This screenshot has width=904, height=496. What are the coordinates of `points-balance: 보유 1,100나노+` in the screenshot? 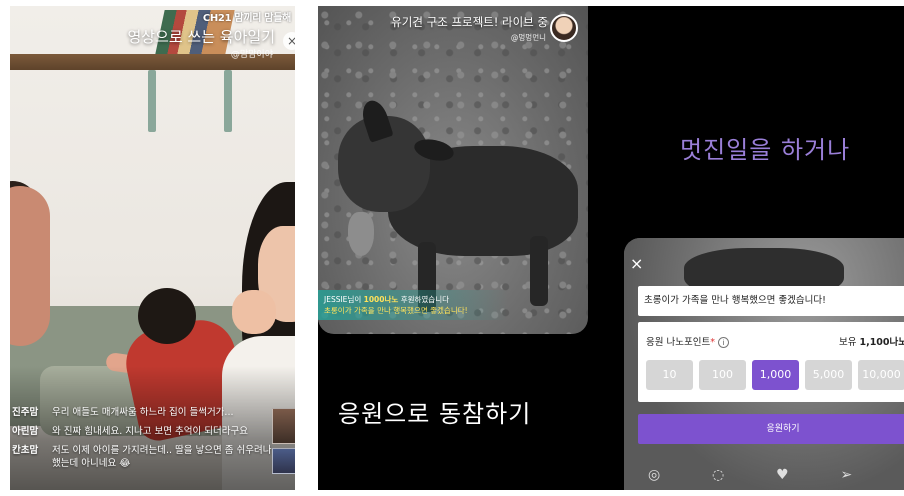 It's located at (871, 341).